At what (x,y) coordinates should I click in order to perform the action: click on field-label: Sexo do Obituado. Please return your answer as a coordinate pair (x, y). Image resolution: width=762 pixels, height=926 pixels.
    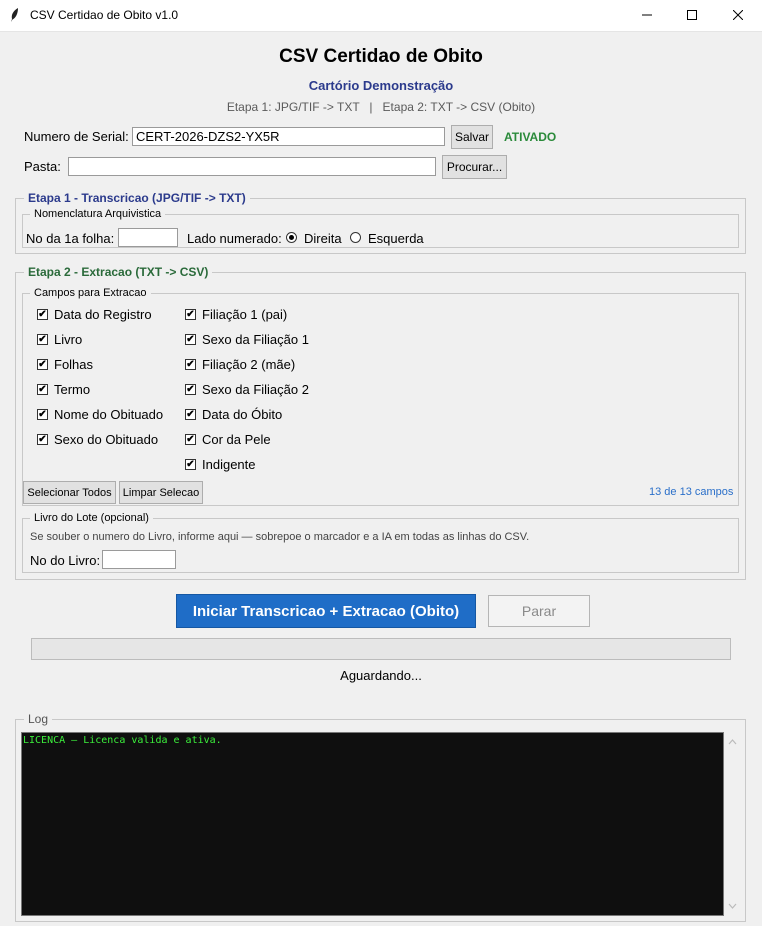
    Looking at the image, I should click on (106, 439).